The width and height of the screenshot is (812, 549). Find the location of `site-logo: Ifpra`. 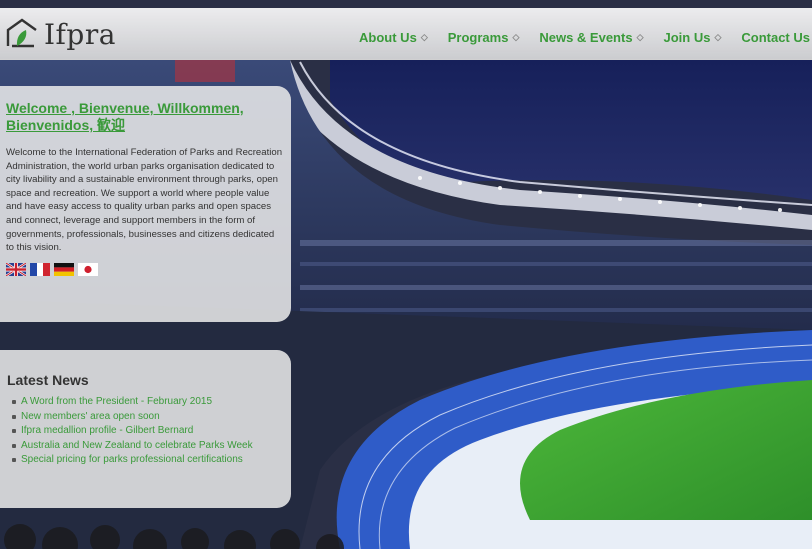

site-logo: Ifpra is located at coordinates (60, 34).